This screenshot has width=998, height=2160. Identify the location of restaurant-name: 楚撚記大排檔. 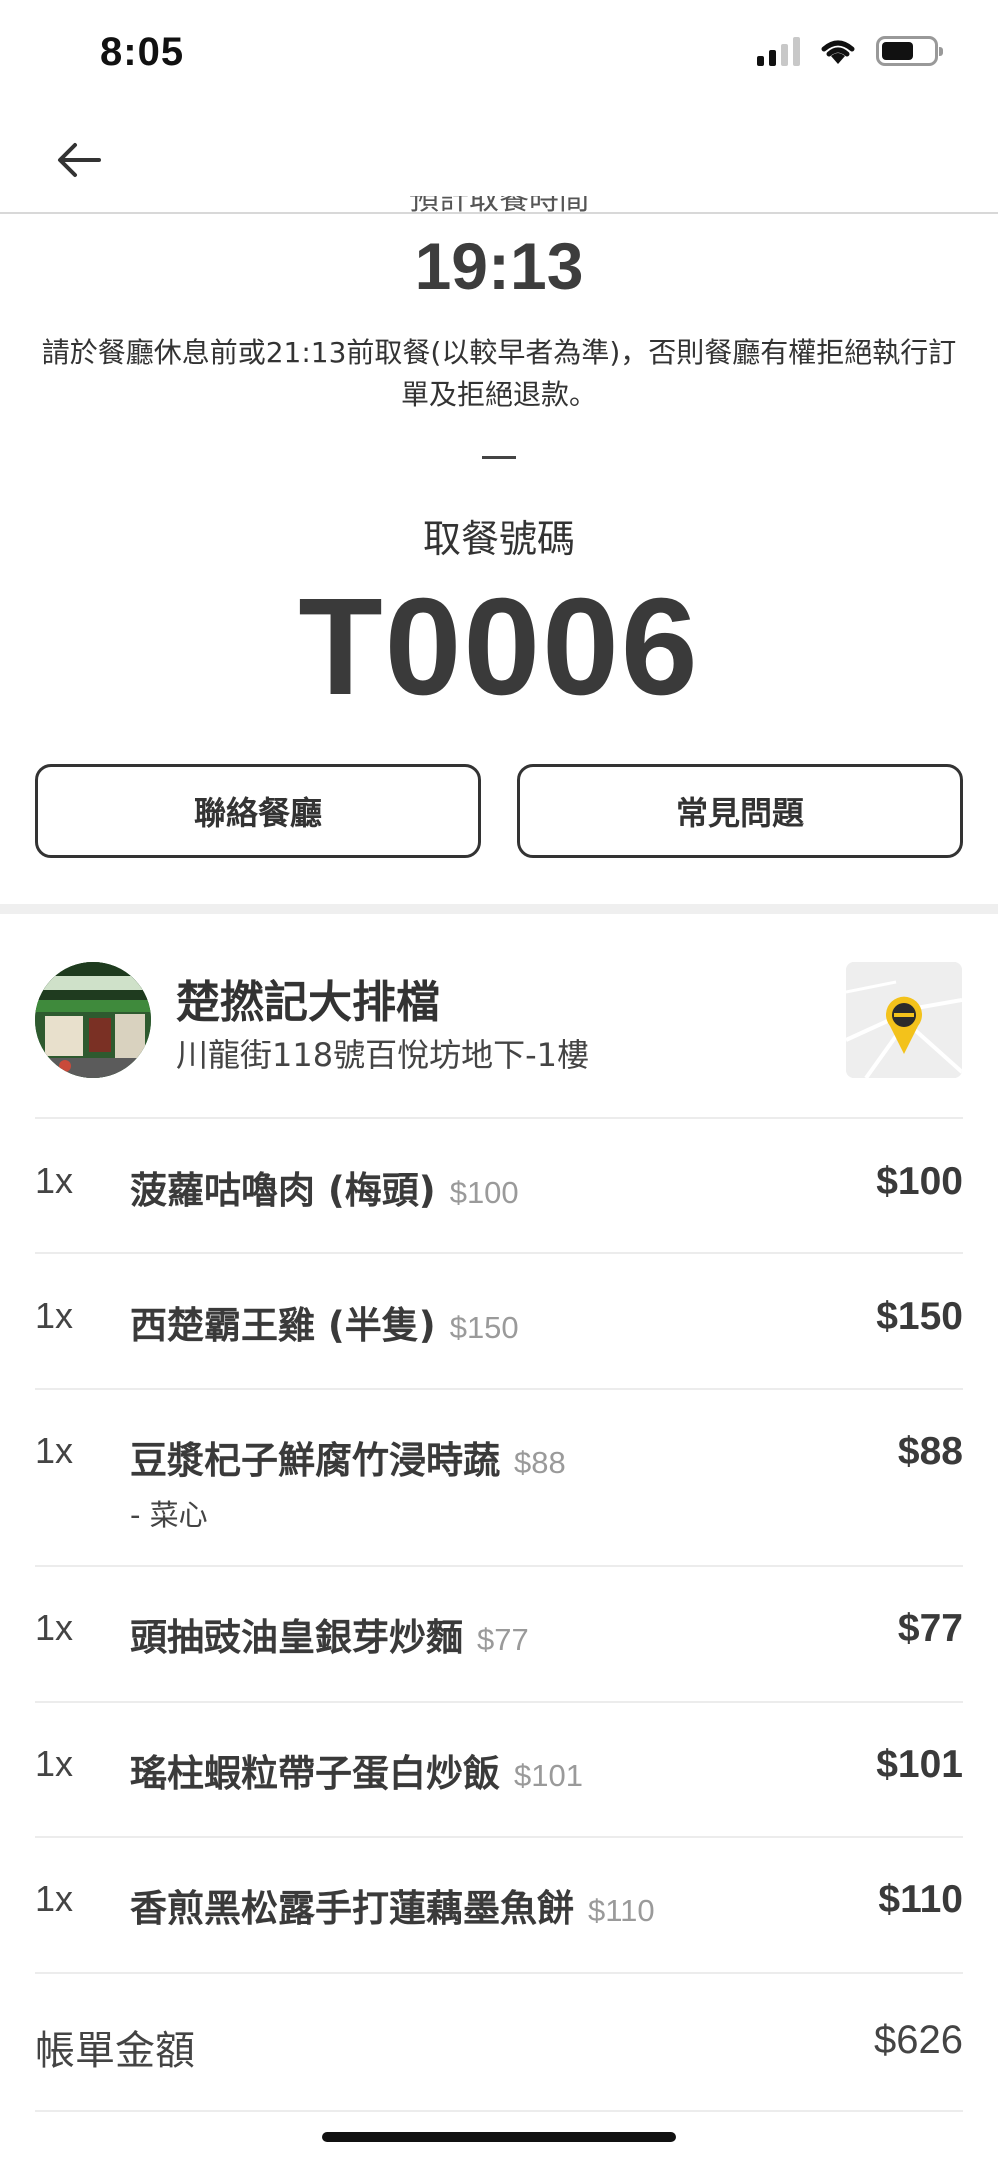
(308, 1002).